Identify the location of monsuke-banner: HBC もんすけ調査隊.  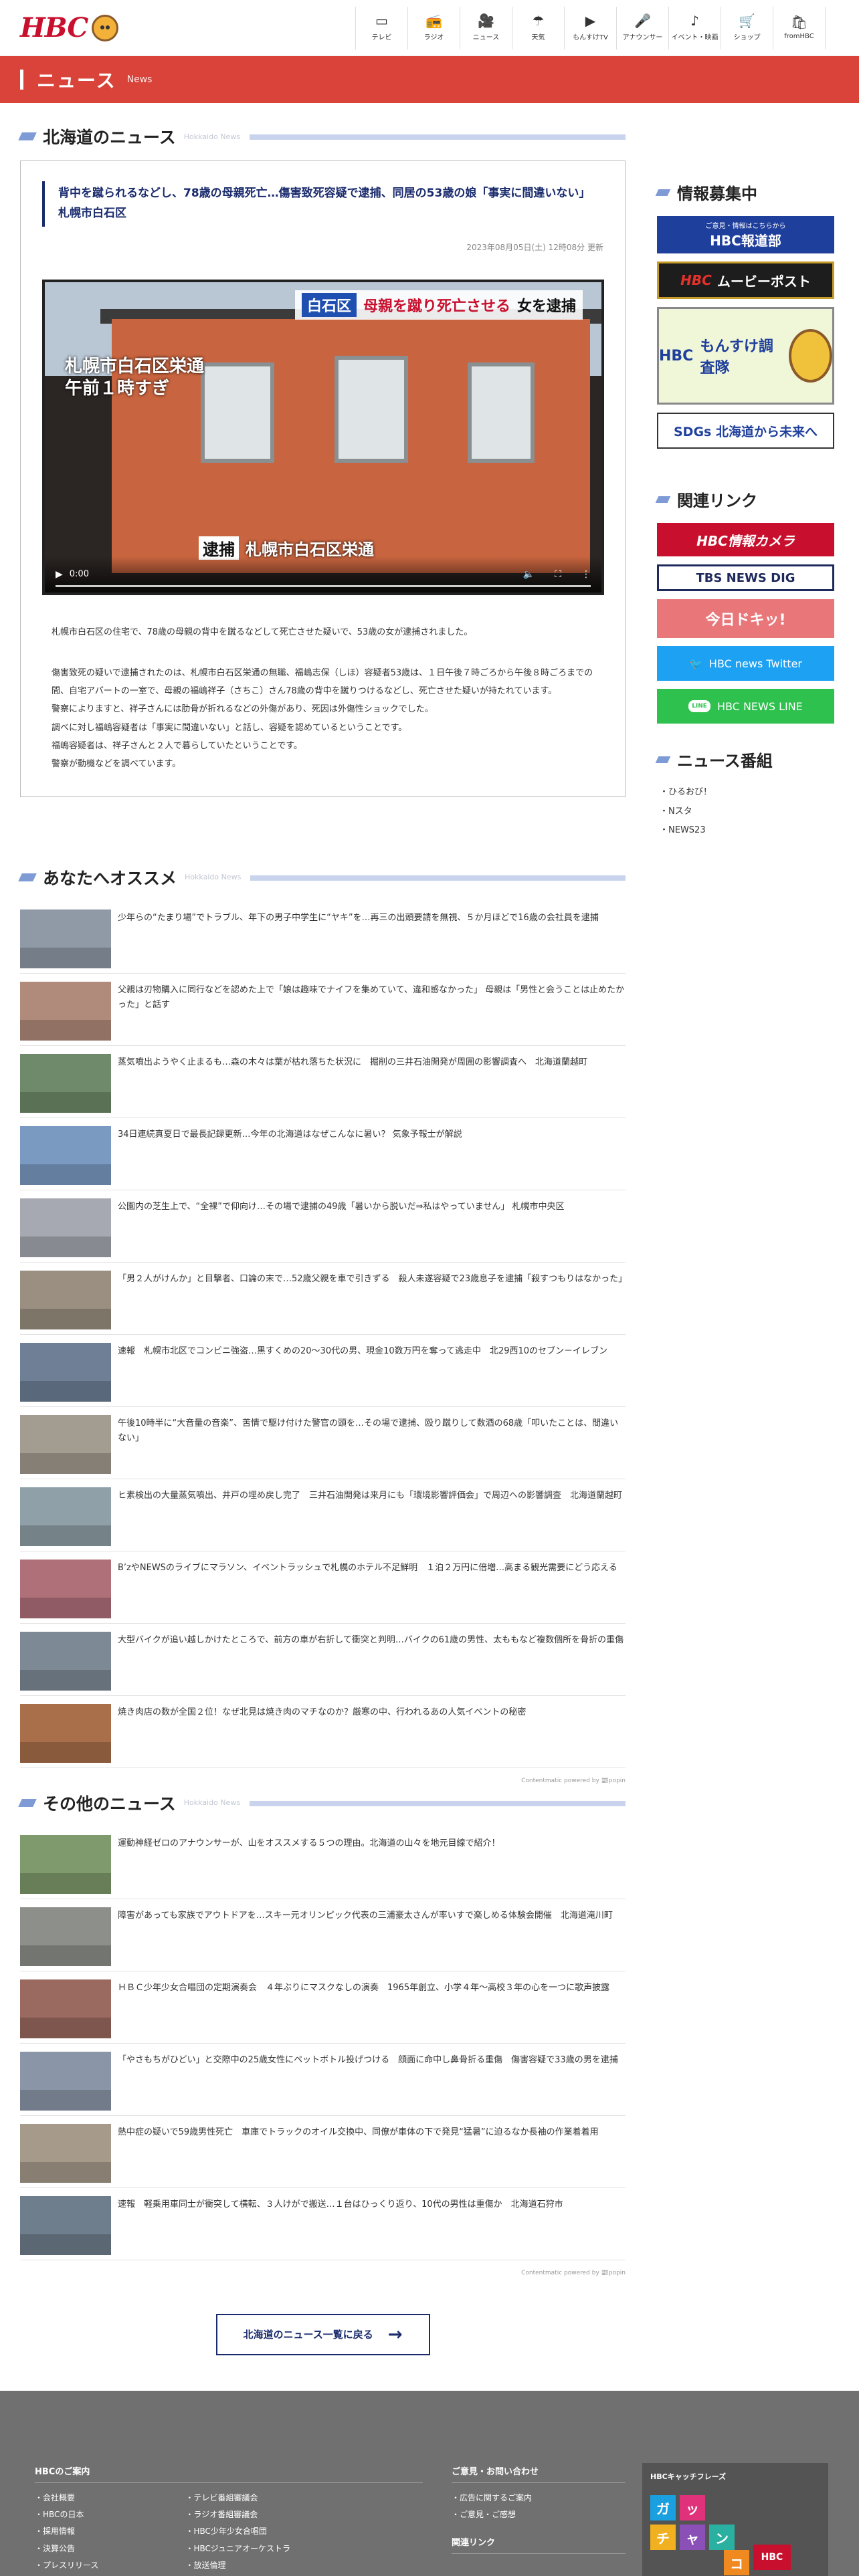
(745, 356).